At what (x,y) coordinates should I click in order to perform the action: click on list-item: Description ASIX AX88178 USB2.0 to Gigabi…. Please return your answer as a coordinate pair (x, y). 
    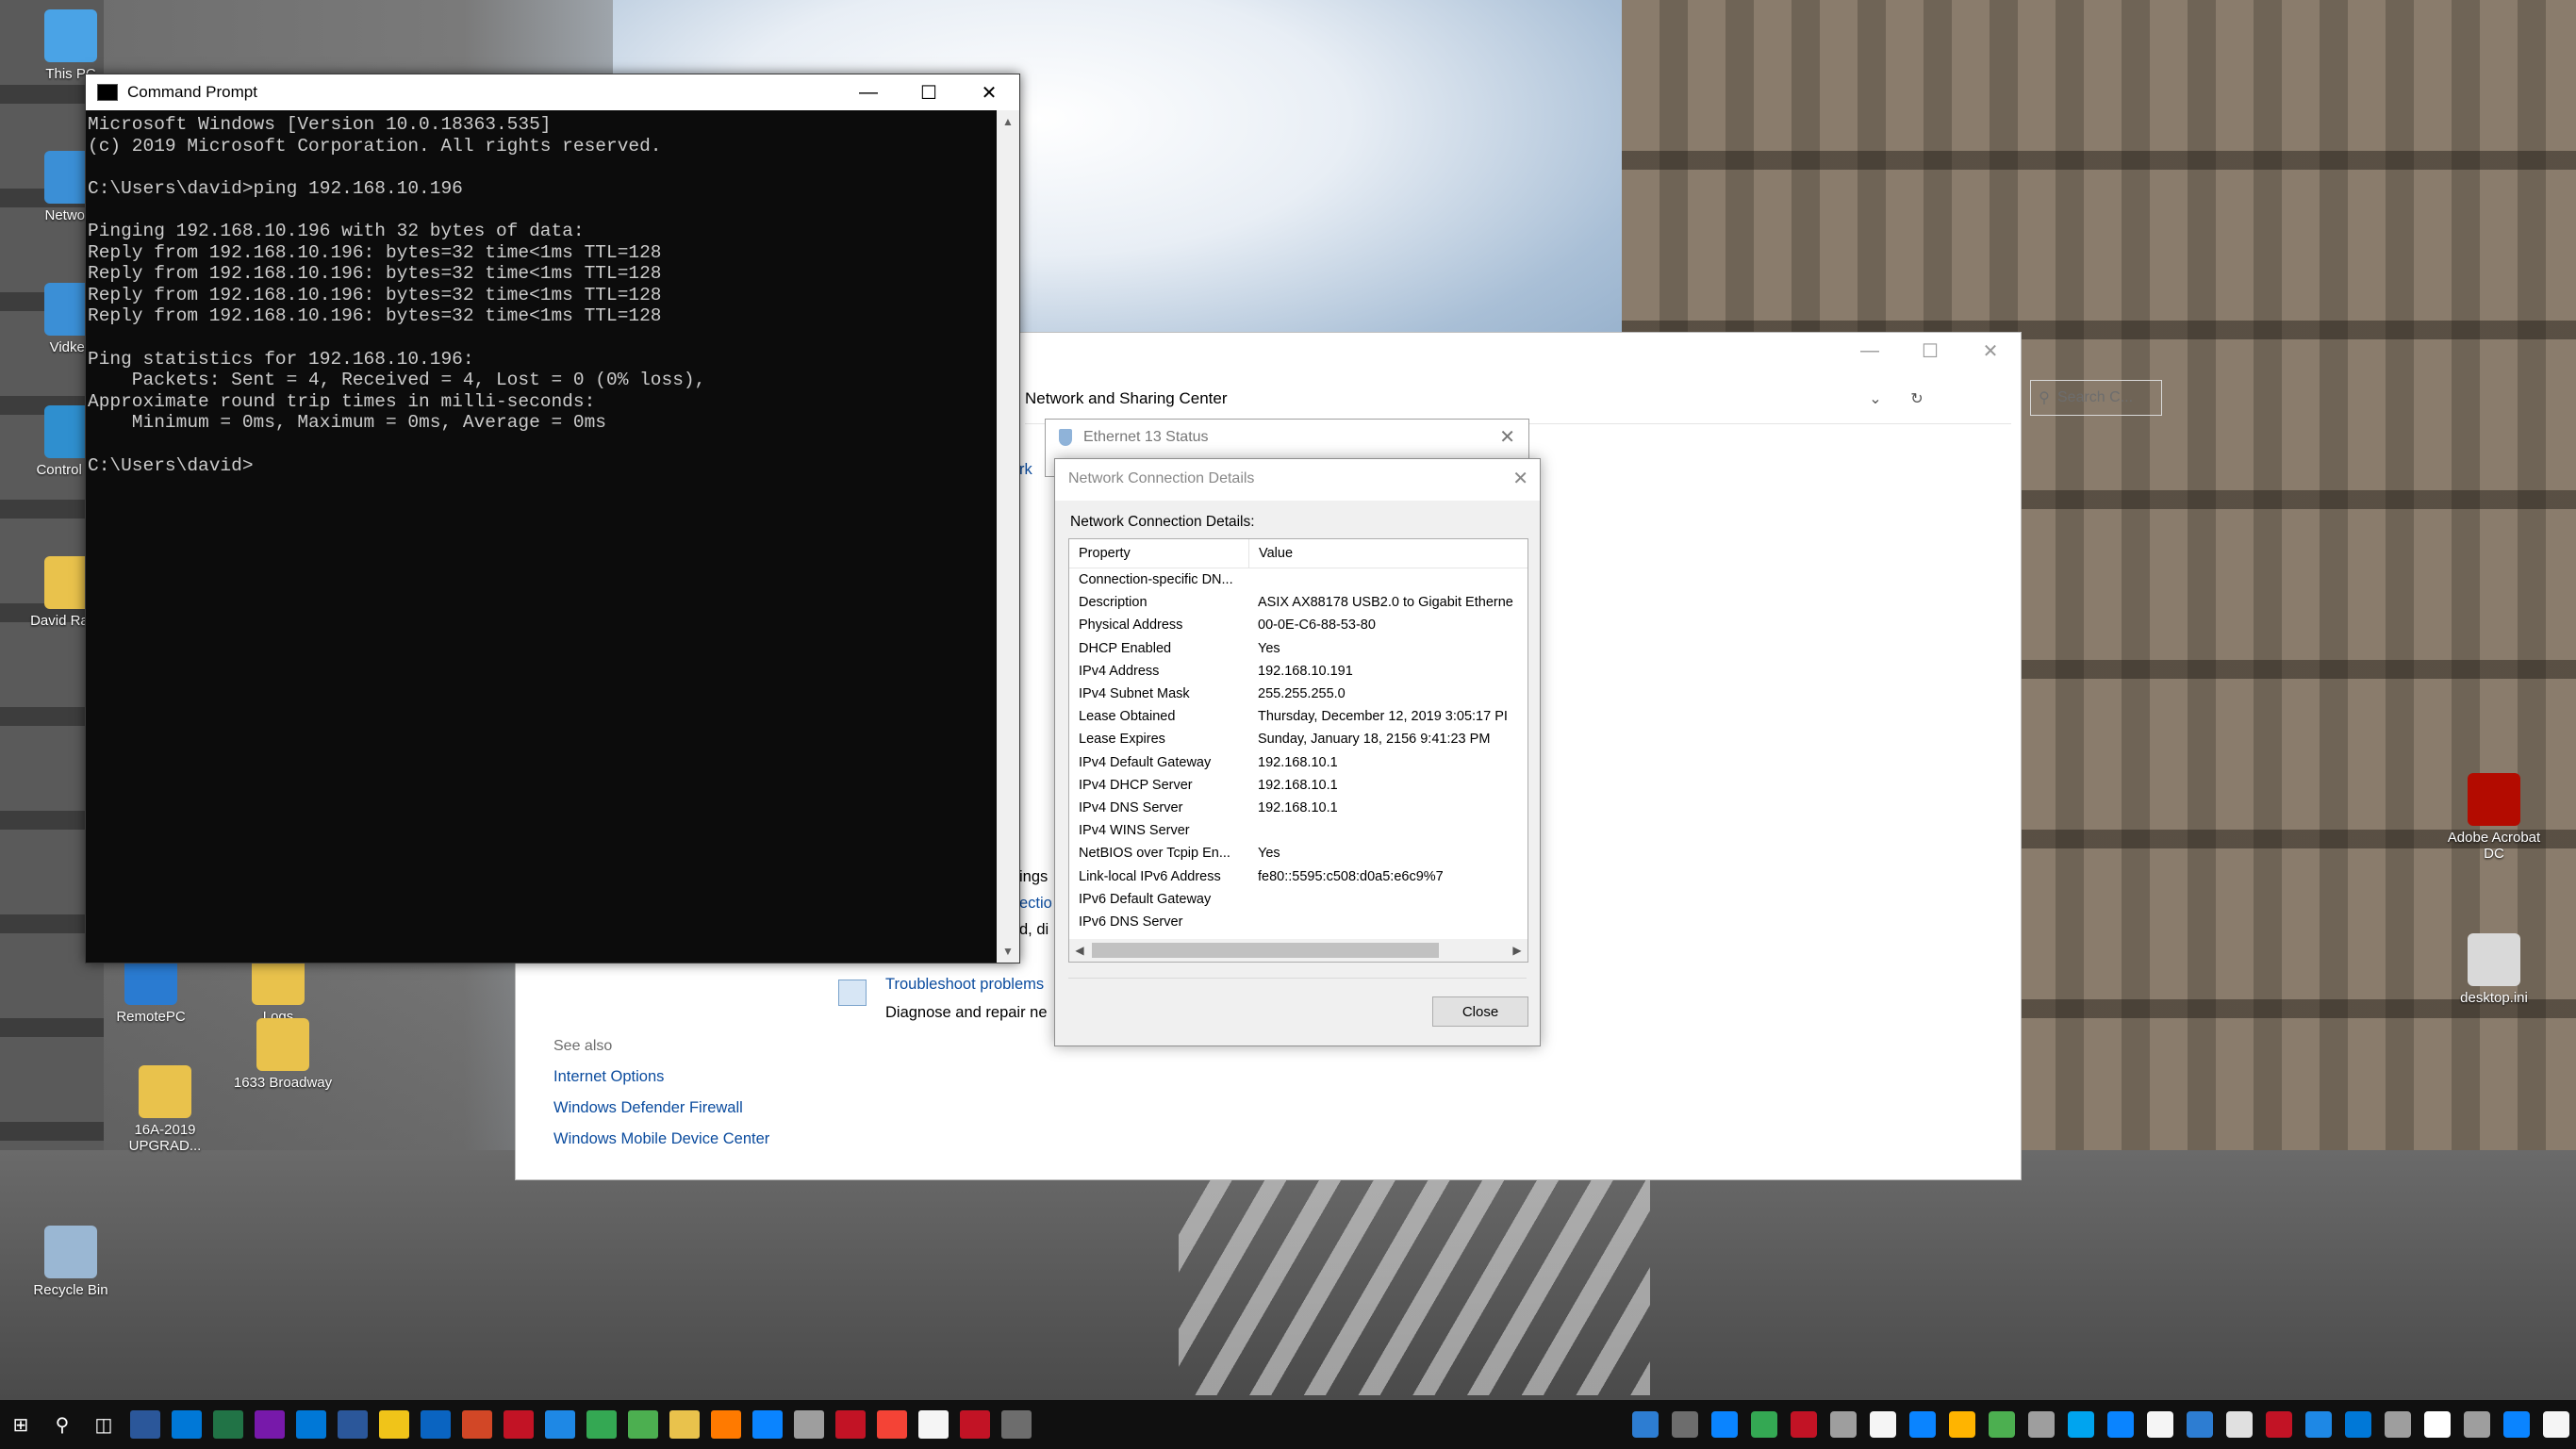
    Looking at the image, I should click on (1298, 603).